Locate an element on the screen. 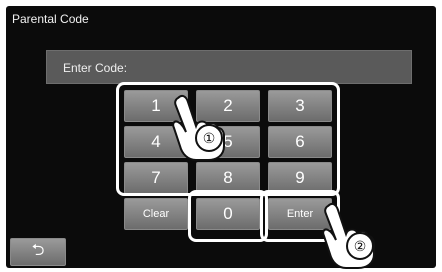  clear-button: Clear is located at coordinates (156, 214).